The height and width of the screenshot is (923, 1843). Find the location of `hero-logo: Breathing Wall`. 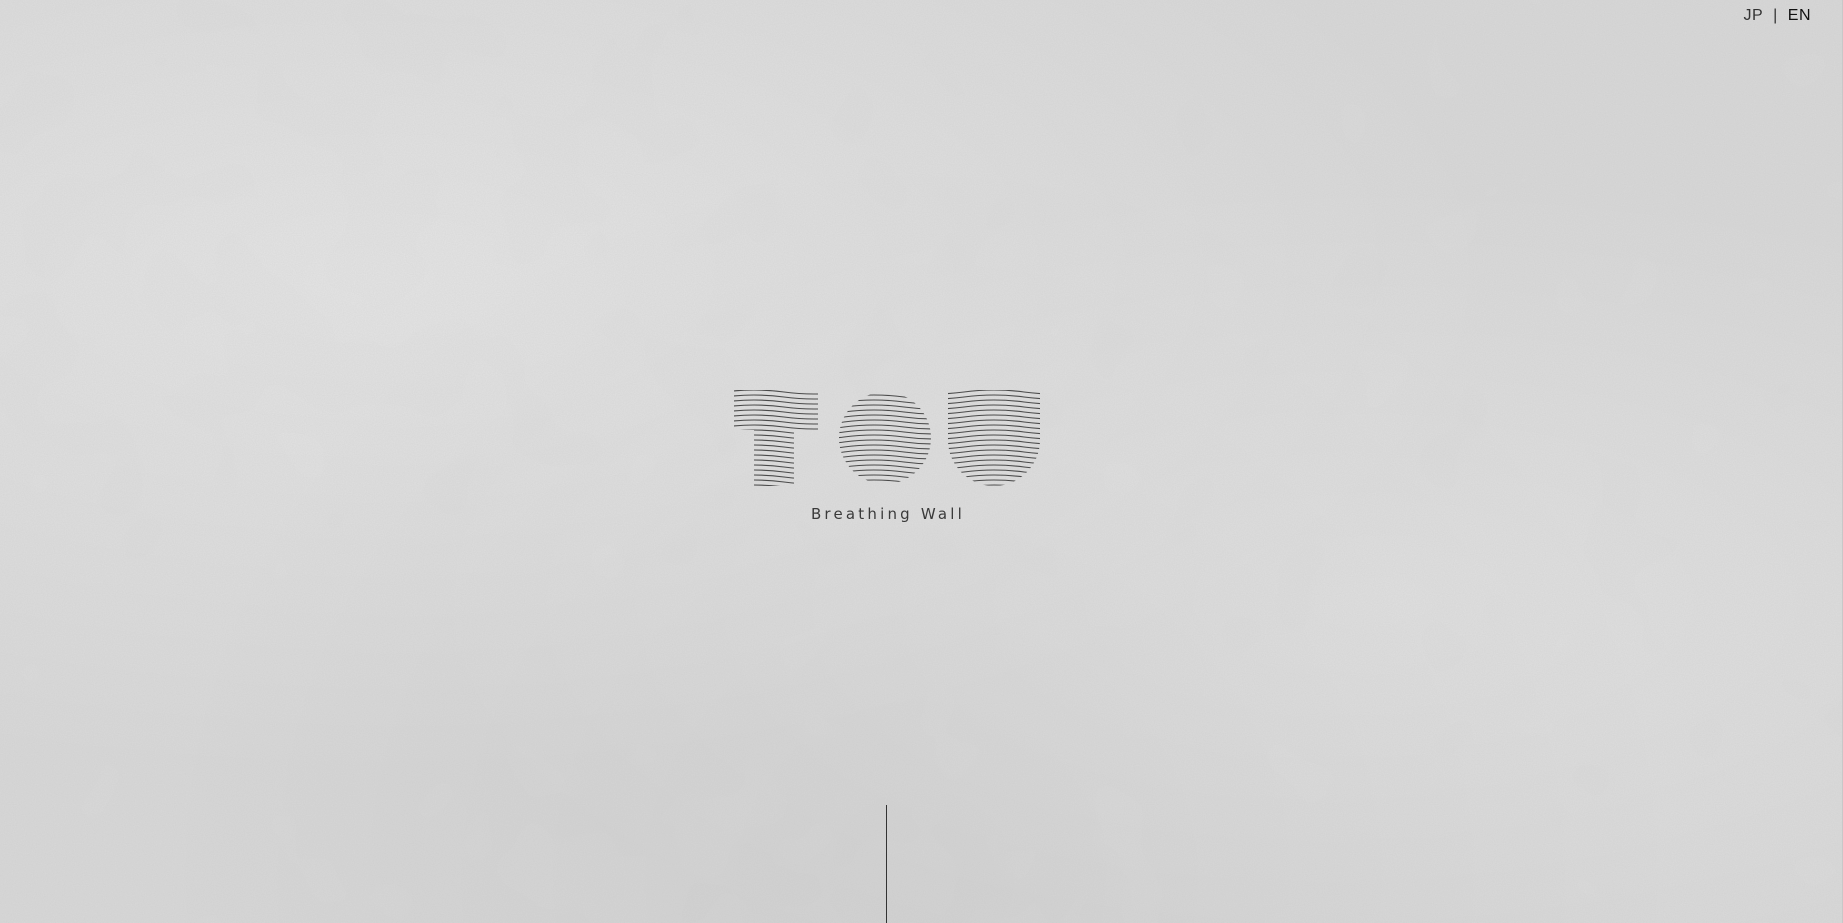

hero-logo: Breathing Wall is located at coordinates (888, 460).